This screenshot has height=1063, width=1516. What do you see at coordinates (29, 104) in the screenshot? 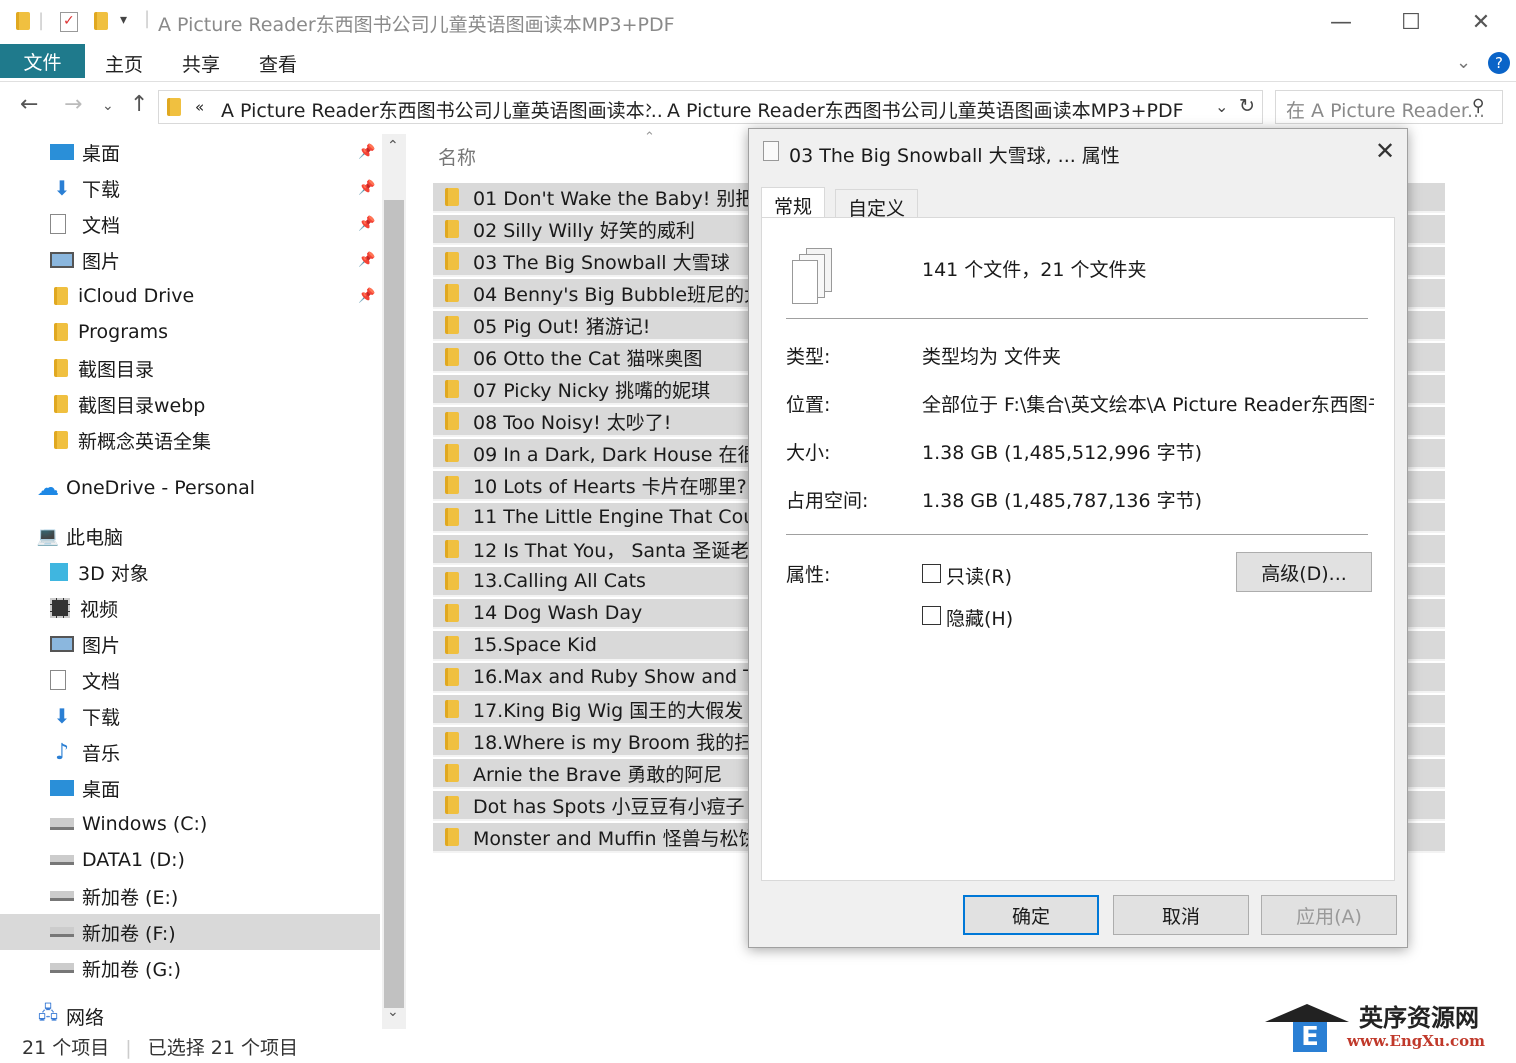
I see `back-icon: ←` at bounding box center [29, 104].